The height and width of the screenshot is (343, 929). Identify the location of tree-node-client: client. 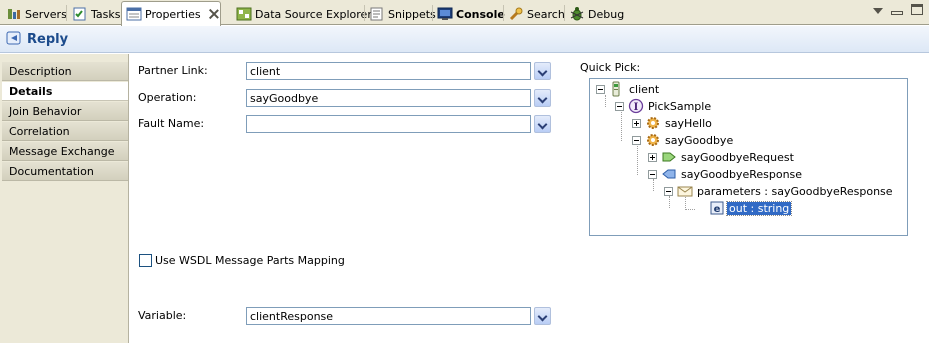
(627, 89).